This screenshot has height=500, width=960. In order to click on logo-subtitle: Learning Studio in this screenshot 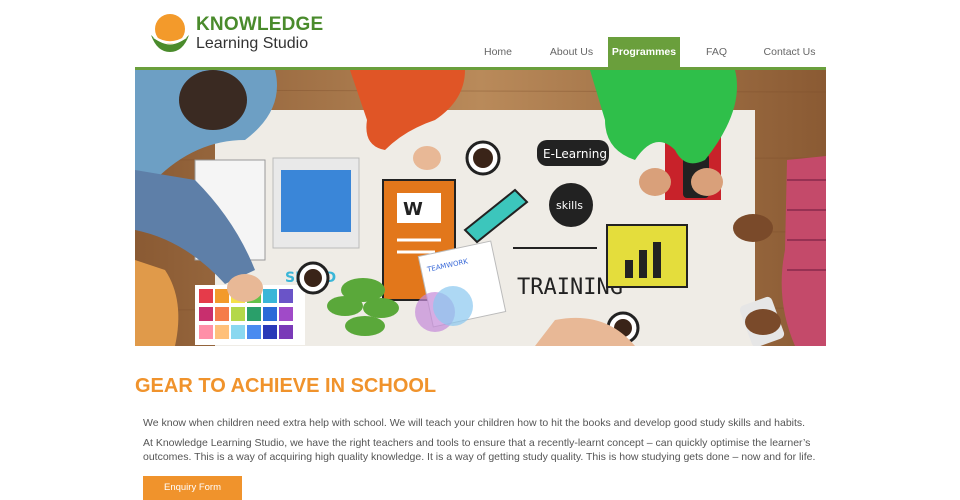, I will do `click(252, 43)`.